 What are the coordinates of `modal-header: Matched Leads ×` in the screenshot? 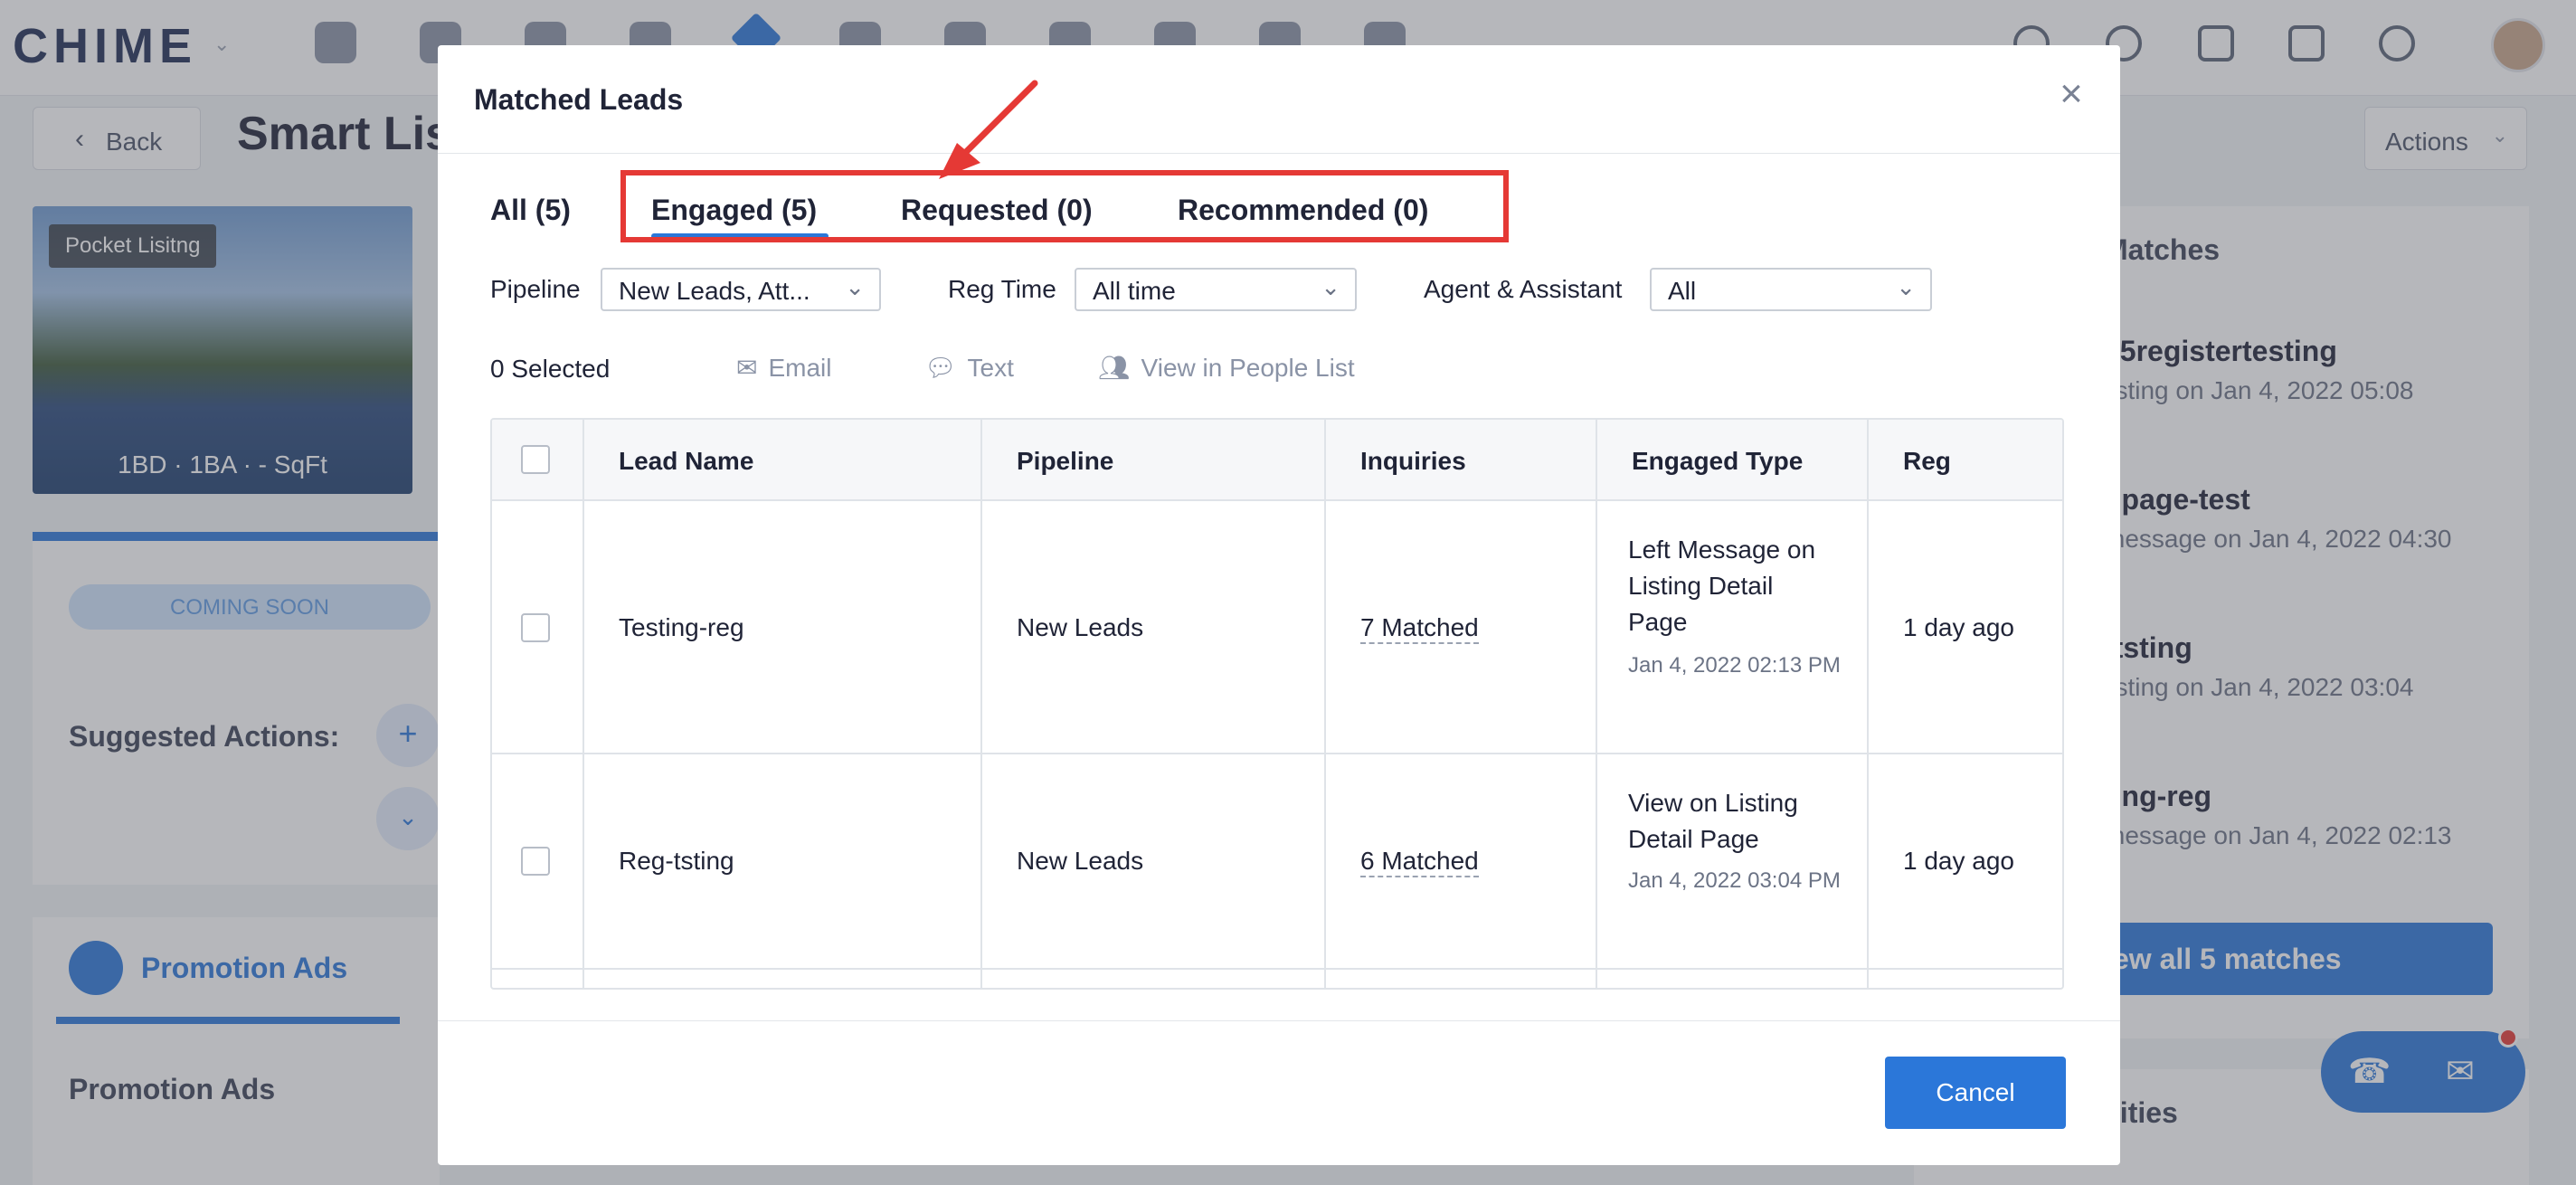 It's located at (1279, 99).